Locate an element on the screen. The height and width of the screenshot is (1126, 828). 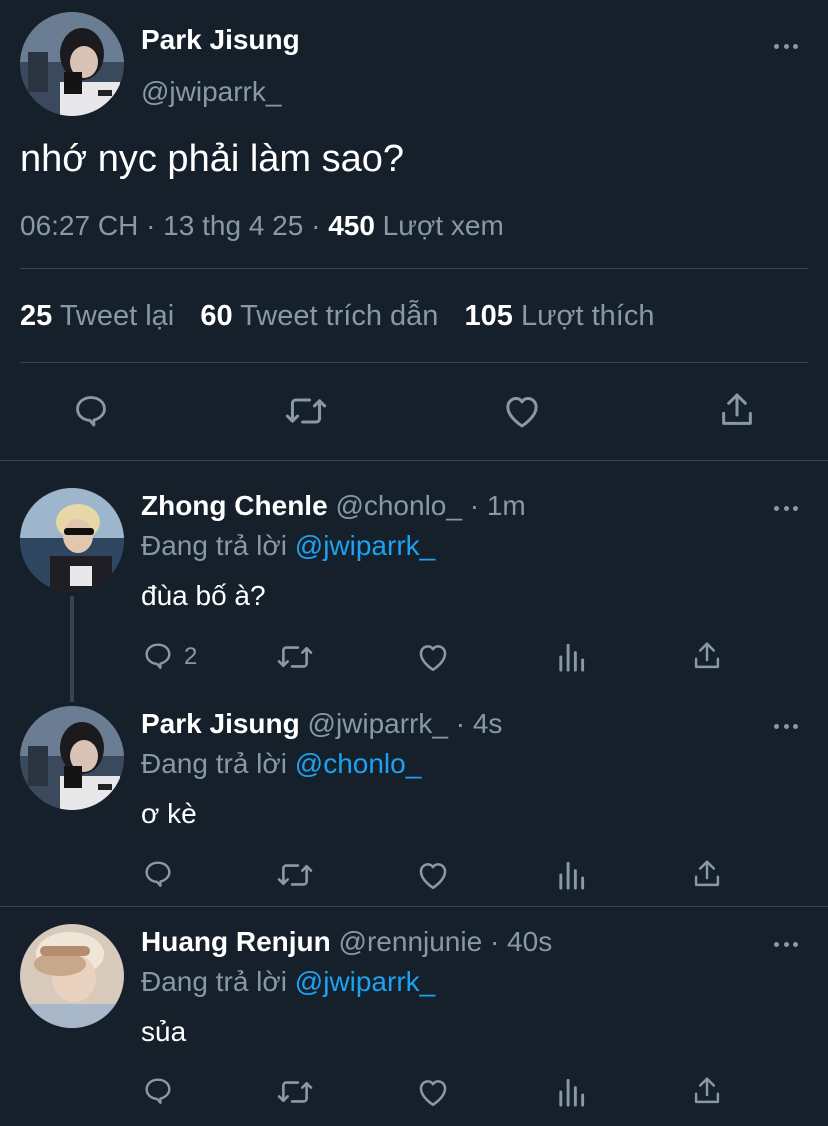
main-tweet-handle: @jwiparrk_ is located at coordinates (211, 92).